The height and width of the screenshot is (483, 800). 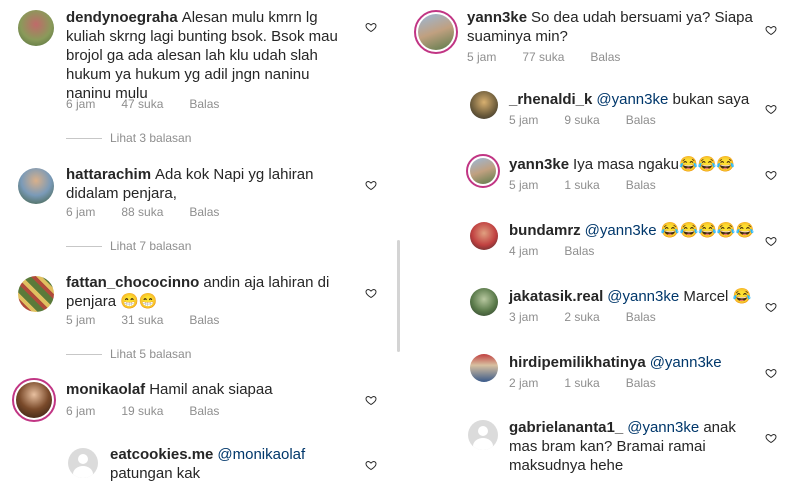 I want to click on comment-username: monikaolaf, so click(x=105, y=389).